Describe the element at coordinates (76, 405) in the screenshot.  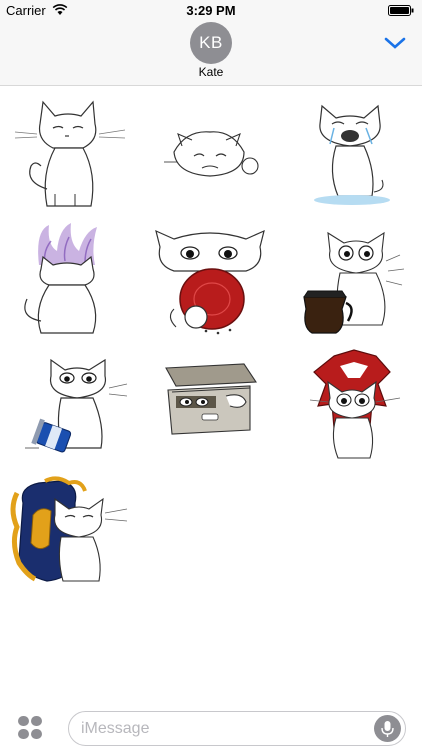
I see `cat-jar-icon` at that location.